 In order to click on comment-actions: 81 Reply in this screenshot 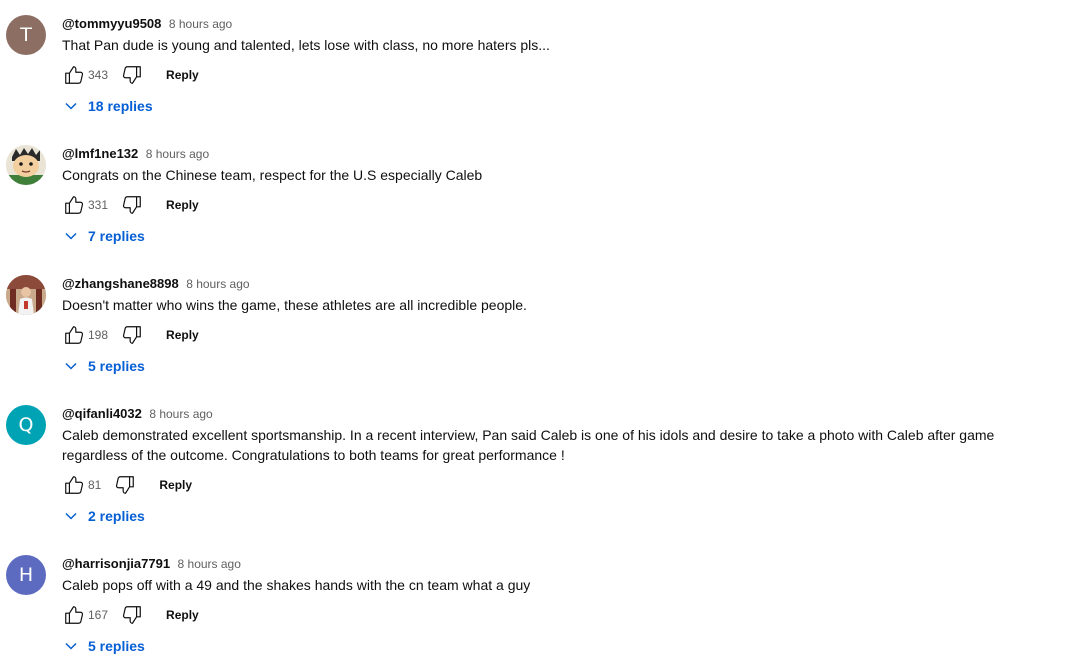, I will do `click(562, 485)`.